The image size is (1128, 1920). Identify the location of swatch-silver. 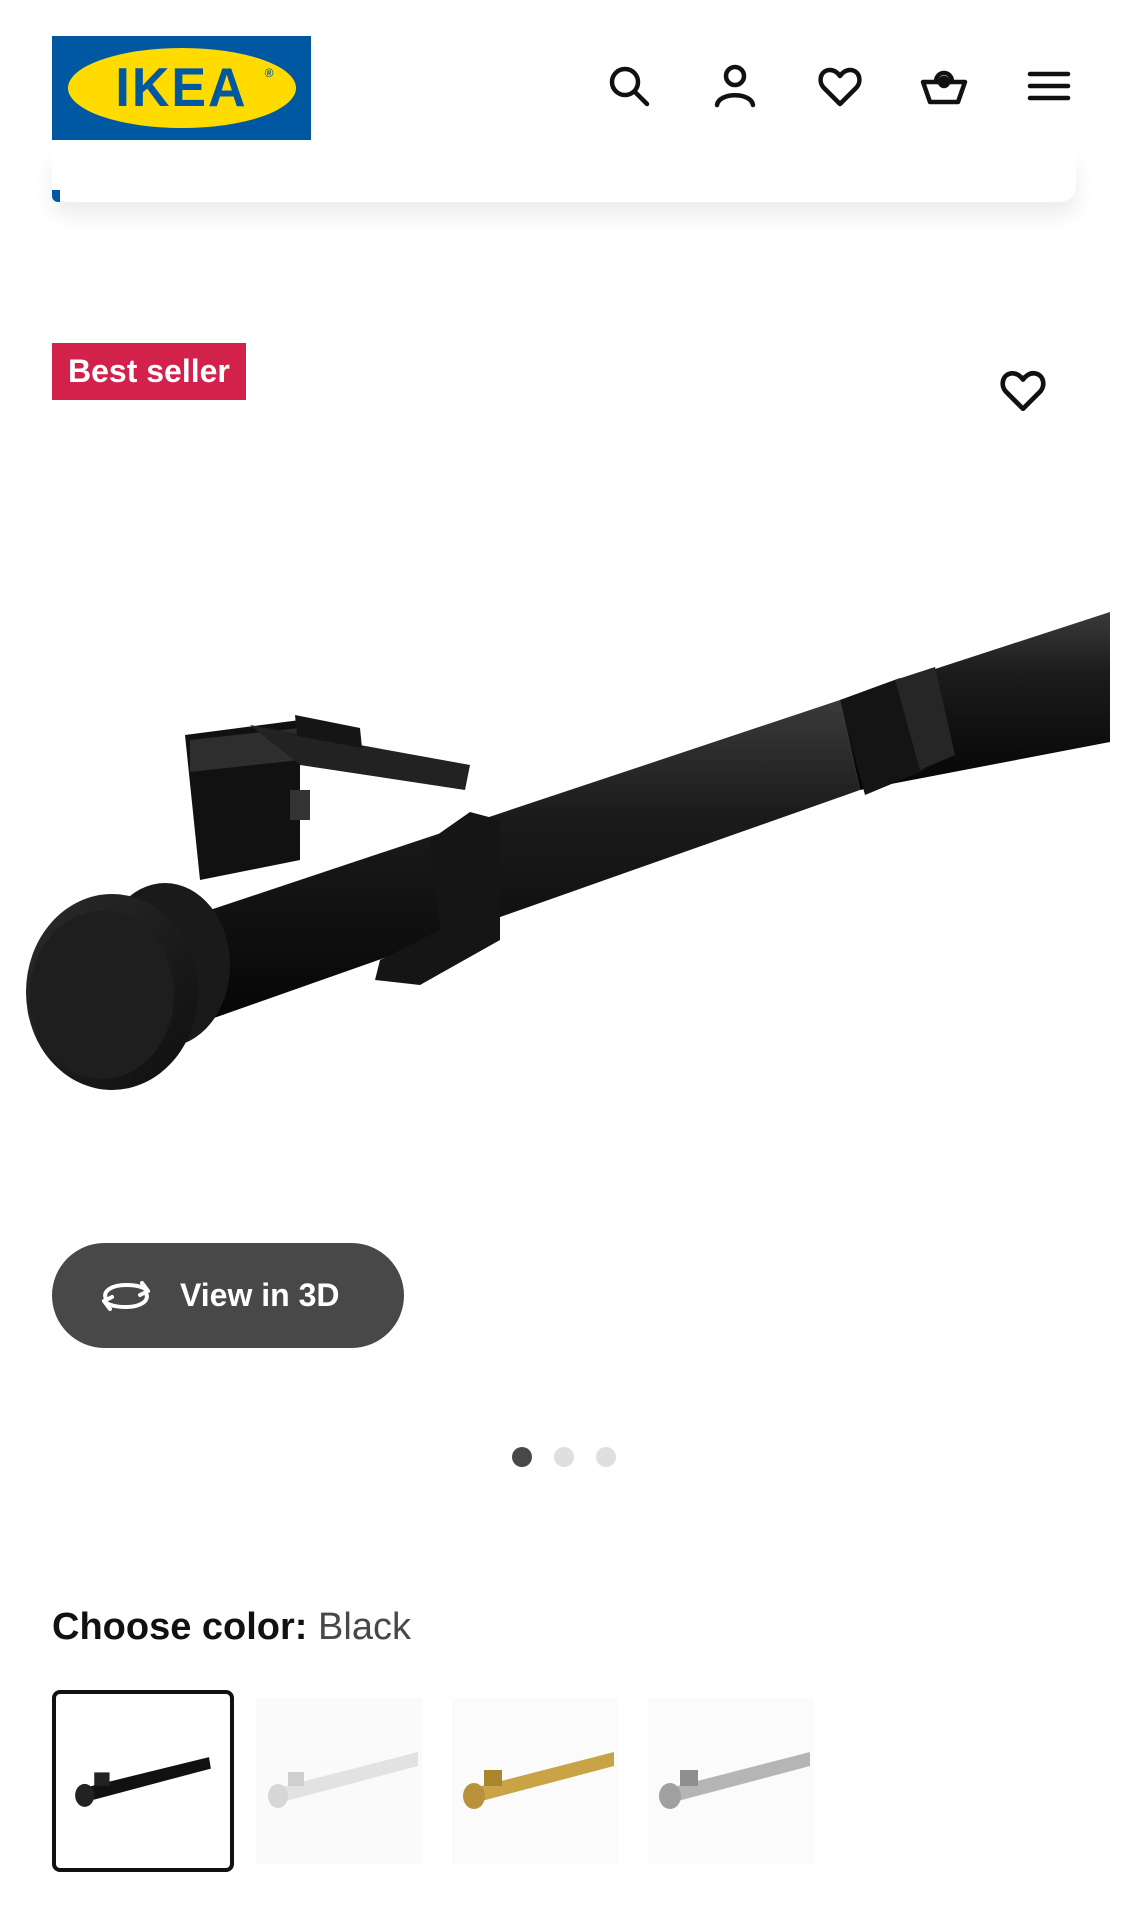
(731, 1781).